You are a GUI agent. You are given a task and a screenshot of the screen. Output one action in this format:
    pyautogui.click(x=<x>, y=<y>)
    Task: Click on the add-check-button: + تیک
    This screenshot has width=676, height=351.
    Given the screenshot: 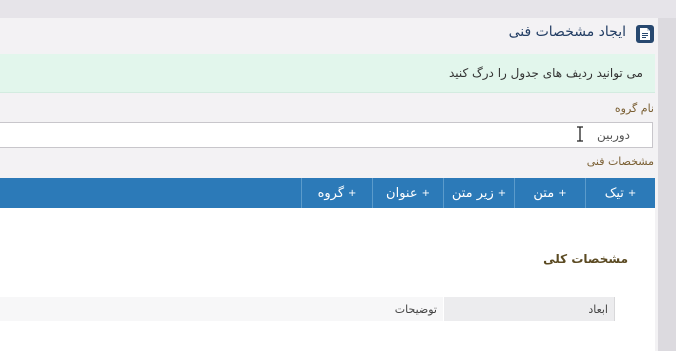 What is the action you would take?
    pyautogui.click(x=620, y=193)
    